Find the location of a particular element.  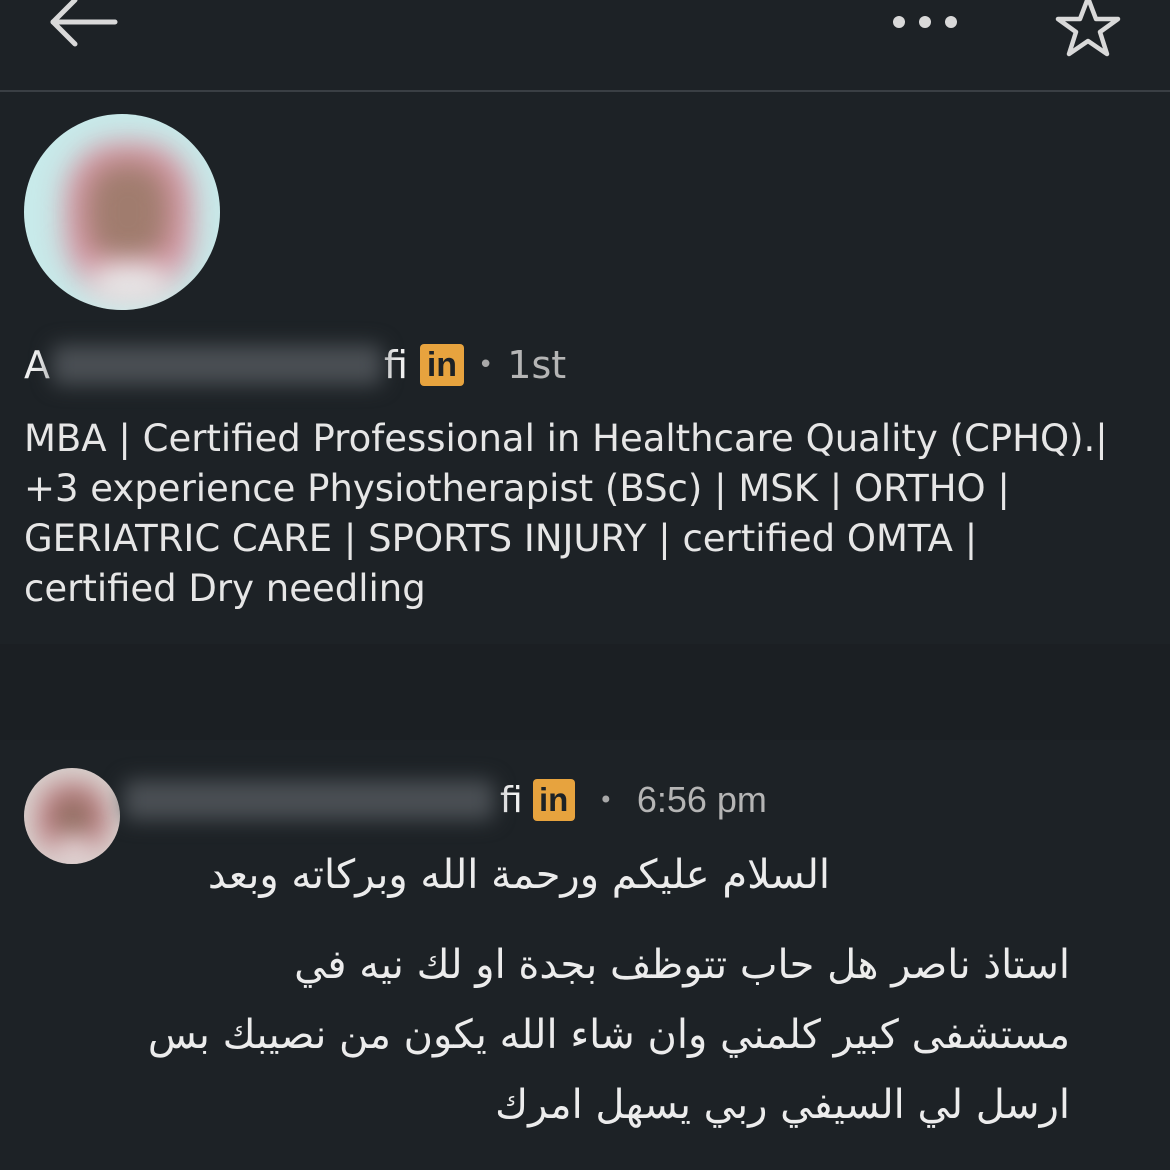

star-outline-icon is located at coordinates (1088, 28).